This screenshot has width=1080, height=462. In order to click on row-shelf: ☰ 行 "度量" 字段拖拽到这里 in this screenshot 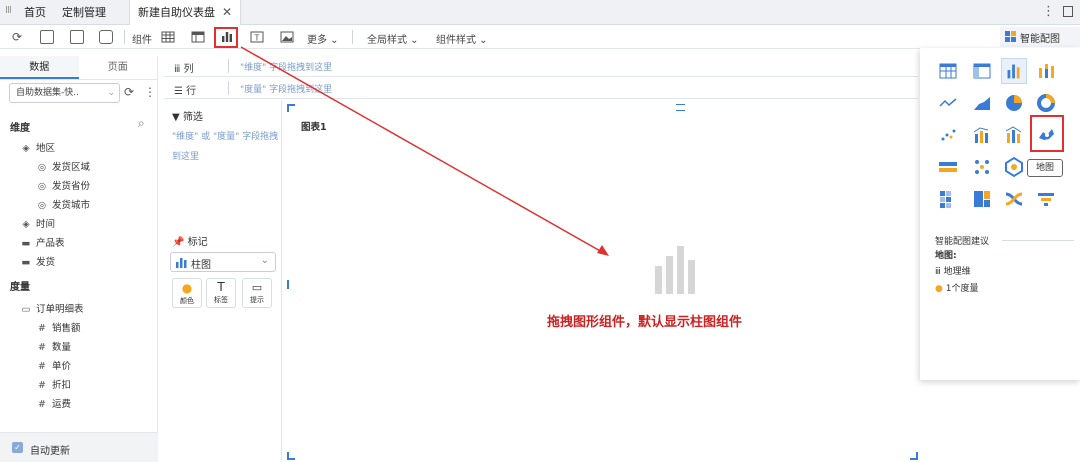, I will do `click(541, 88)`.